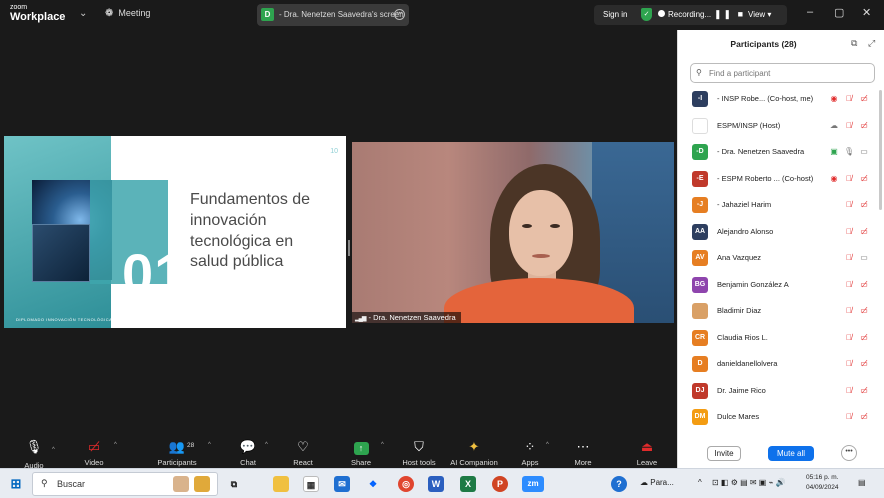  I want to click on more-options-button: •••, so click(849, 453).